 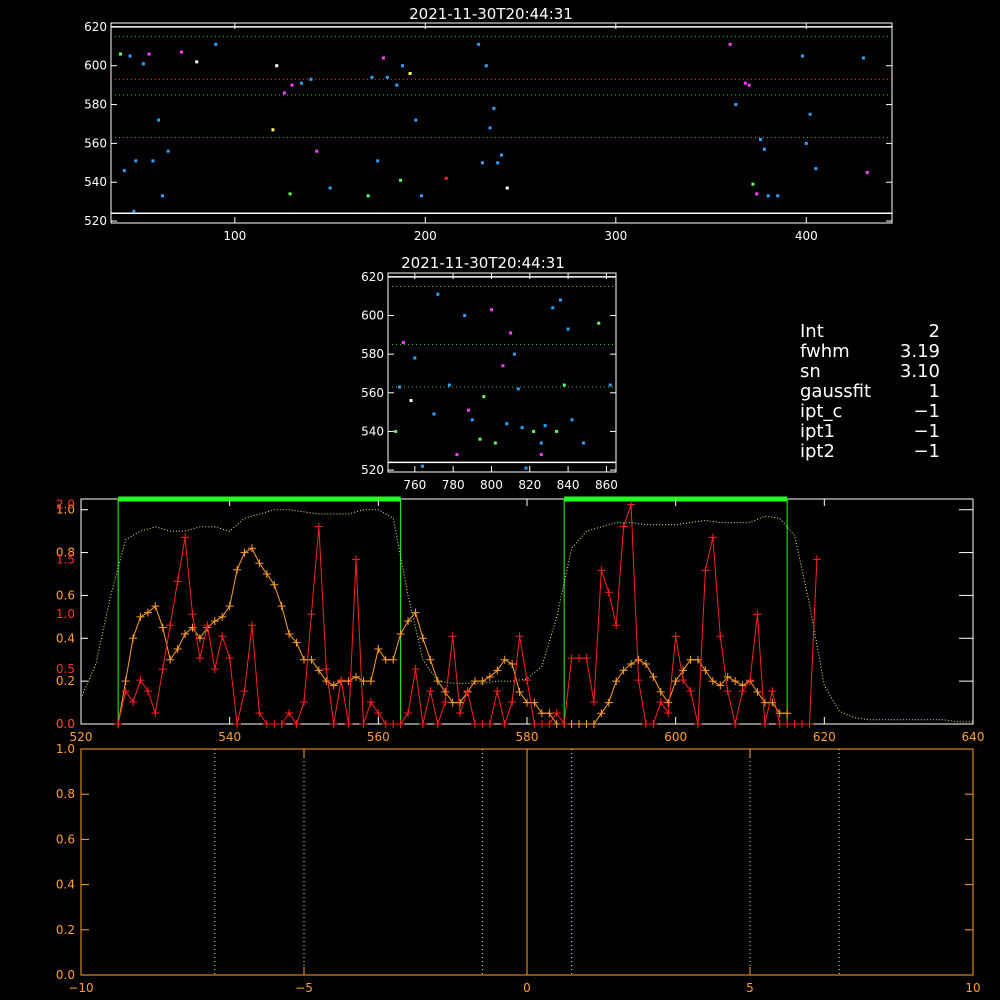 What do you see at coordinates (568, 485) in the screenshot?
I see `x-tick-label: 840` at bounding box center [568, 485].